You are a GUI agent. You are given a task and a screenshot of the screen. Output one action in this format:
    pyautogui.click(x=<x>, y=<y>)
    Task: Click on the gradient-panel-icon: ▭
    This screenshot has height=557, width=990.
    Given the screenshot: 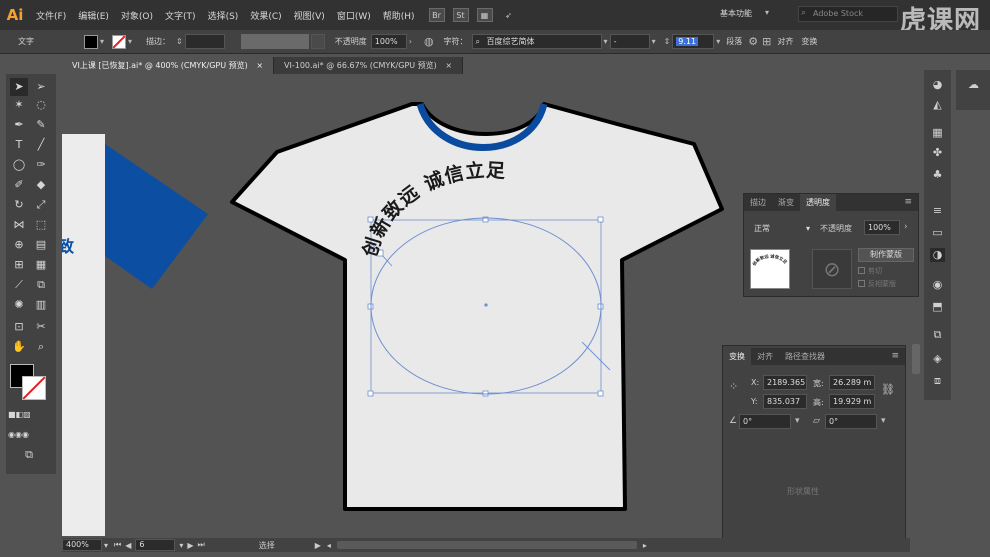 What is the action you would take?
    pyautogui.click(x=937, y=233)
    